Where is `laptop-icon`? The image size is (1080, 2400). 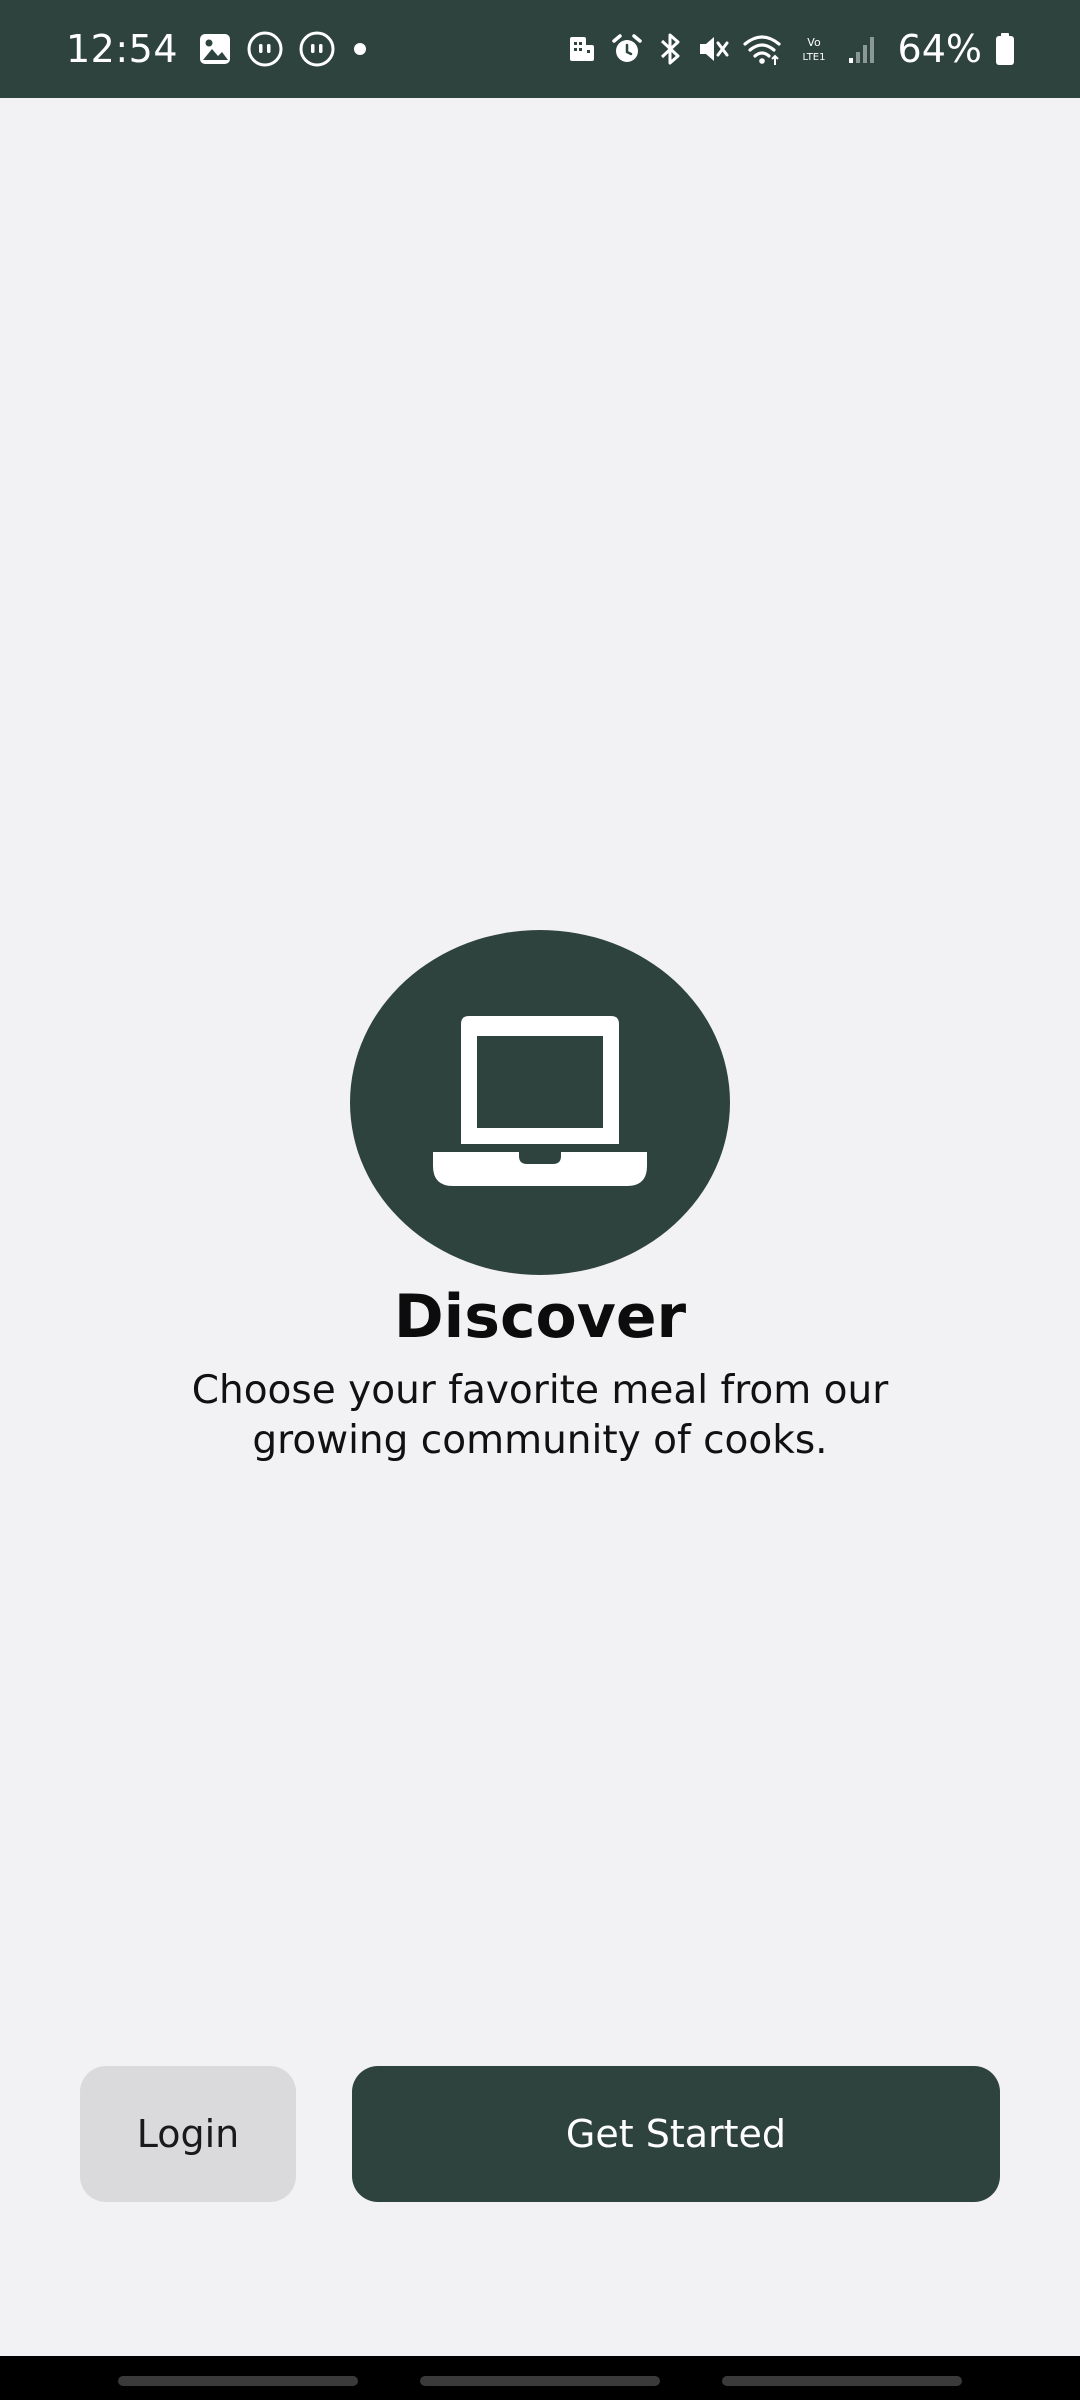 laptop-icon is located at coordinates (540, 1102).